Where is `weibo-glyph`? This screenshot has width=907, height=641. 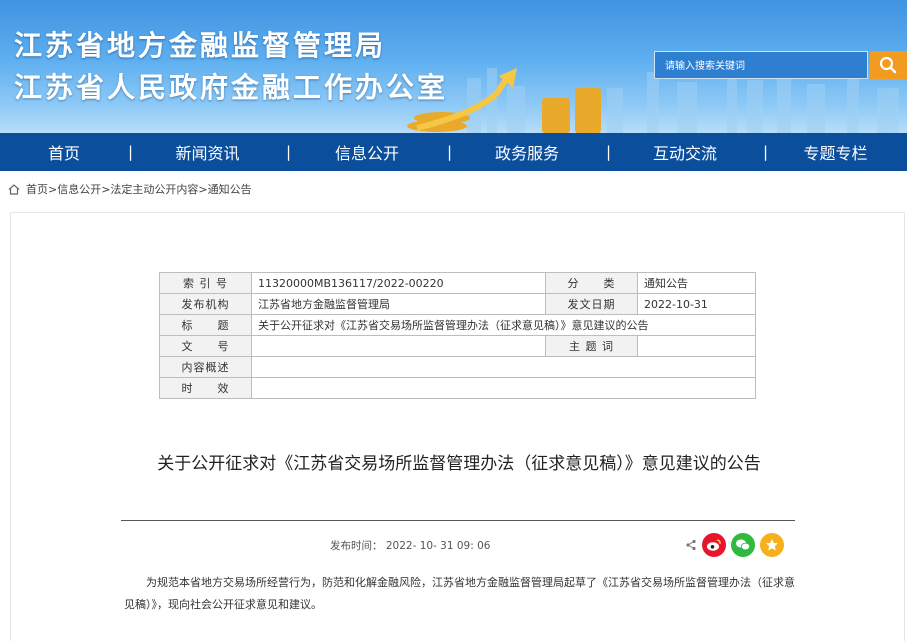
weibo-glyph is located at coordinates (714, 545).